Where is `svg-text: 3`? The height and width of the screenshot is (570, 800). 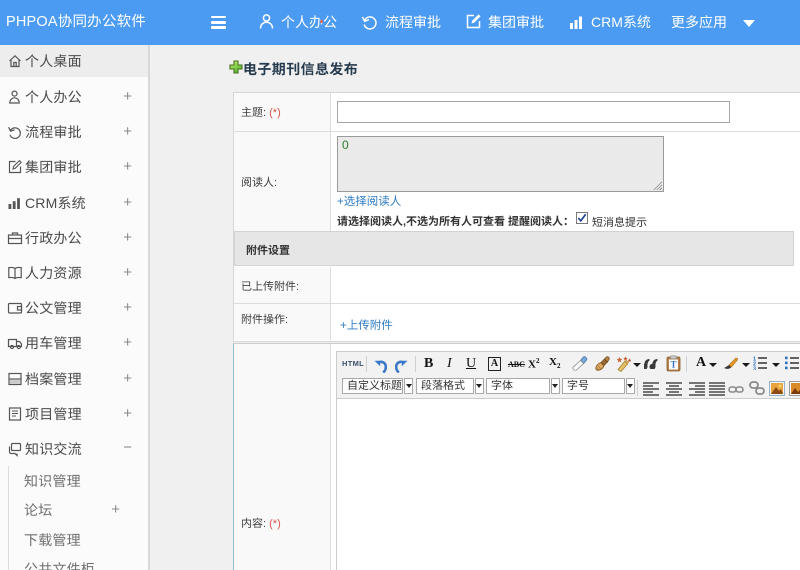 svg-text: 3 is located at coordinates (754, 369).